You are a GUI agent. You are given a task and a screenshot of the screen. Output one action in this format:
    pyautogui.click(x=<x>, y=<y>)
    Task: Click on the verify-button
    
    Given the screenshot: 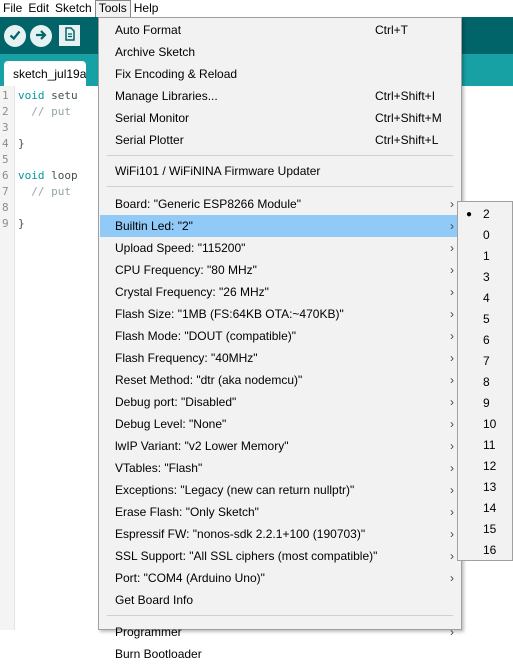 What is the action you would take?
    pyautogui.click(x=15, y=36)
    